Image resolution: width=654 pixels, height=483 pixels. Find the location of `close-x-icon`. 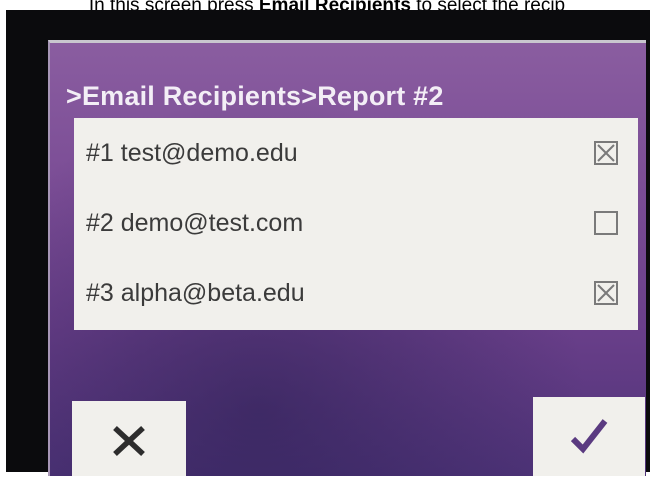

close-x-icon is located at coordinates (129, 441).